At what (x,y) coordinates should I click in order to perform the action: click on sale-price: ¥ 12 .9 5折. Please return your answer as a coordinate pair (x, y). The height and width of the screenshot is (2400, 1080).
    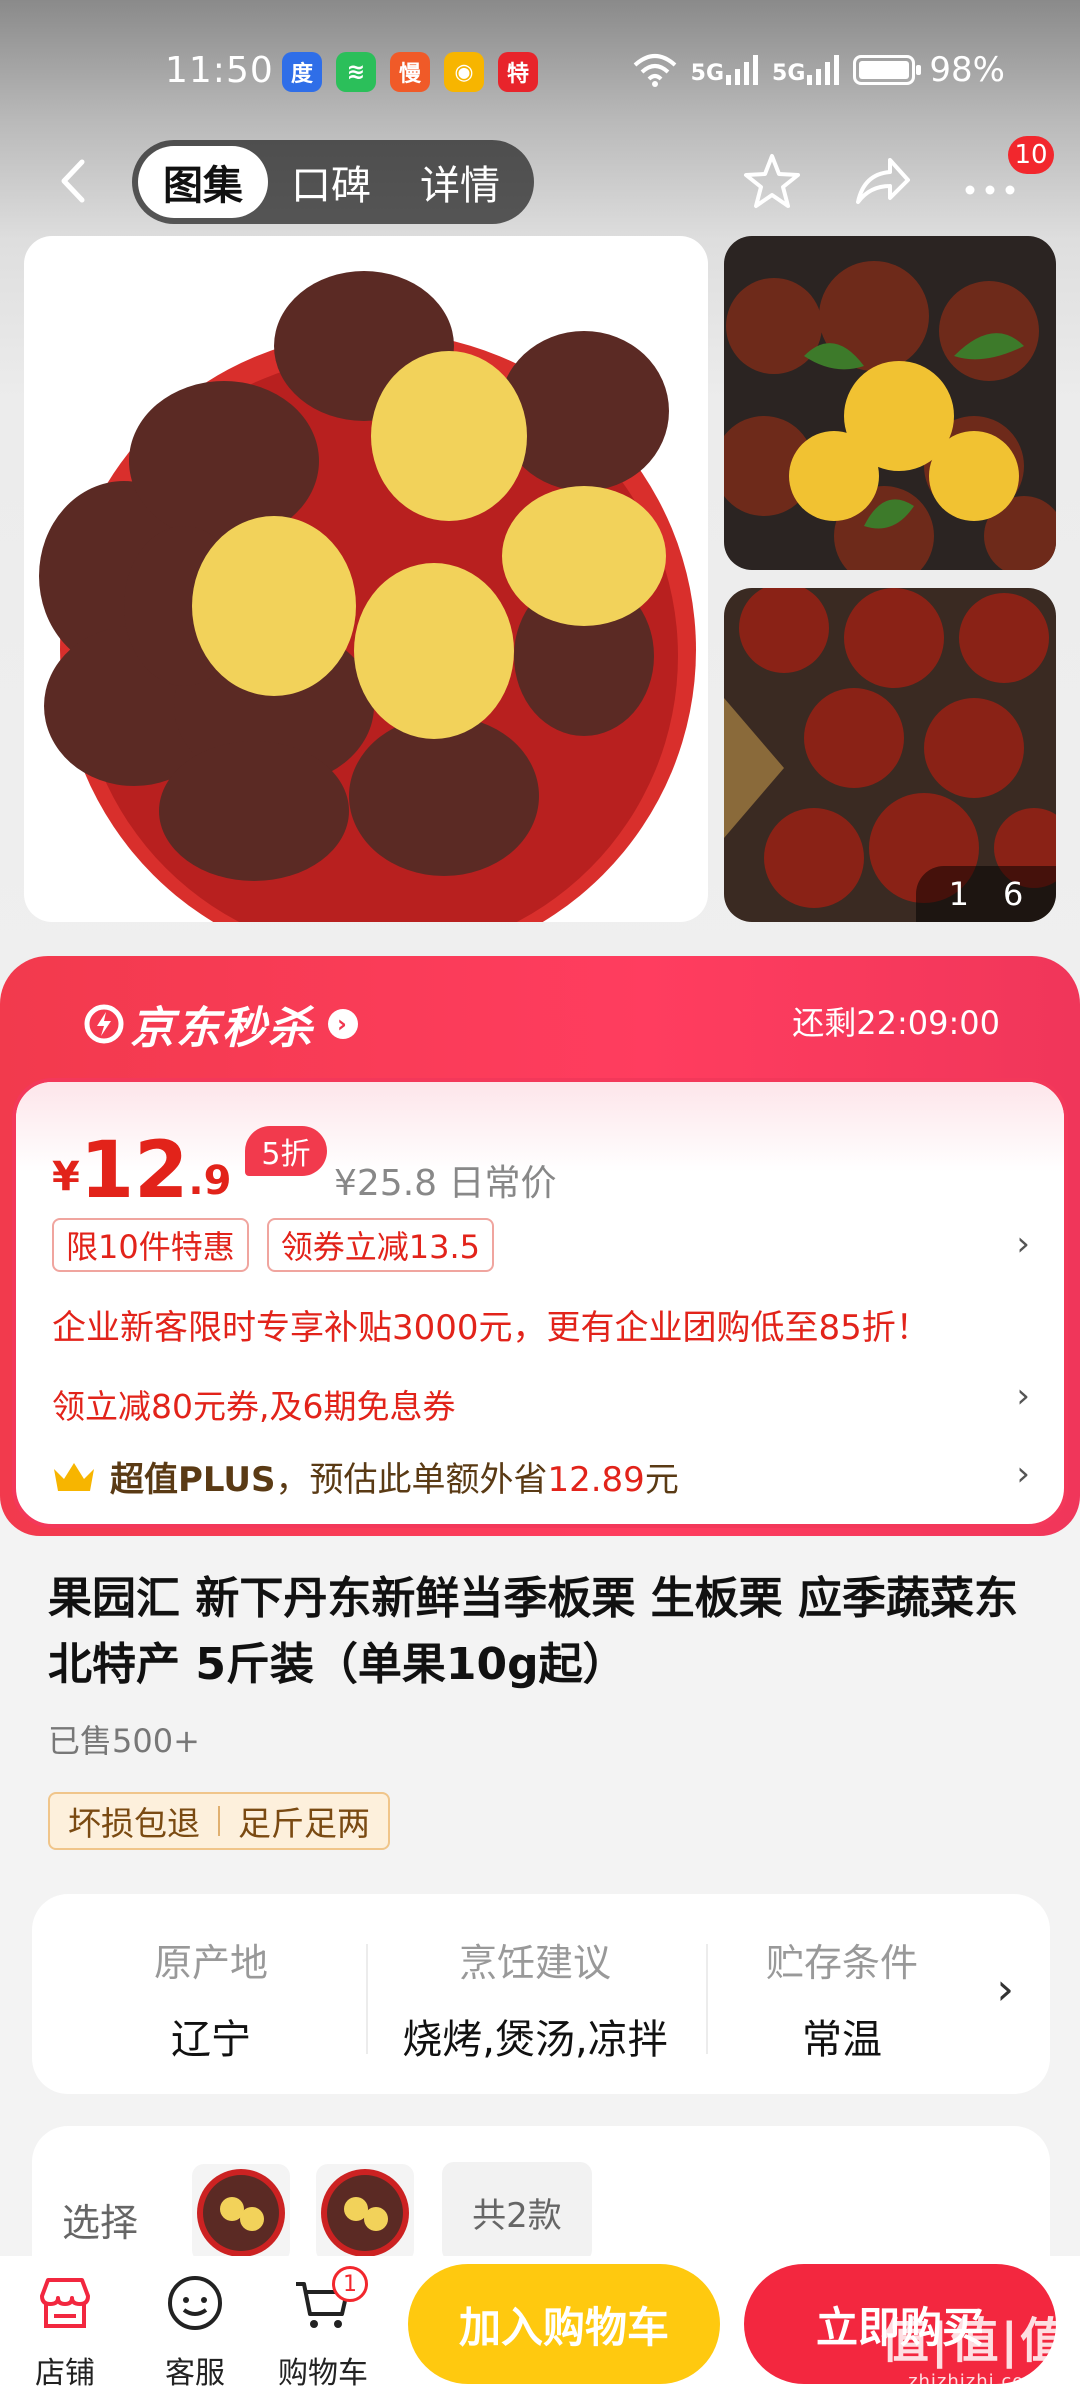
    Looking at the image, I should click on (189, 1168).